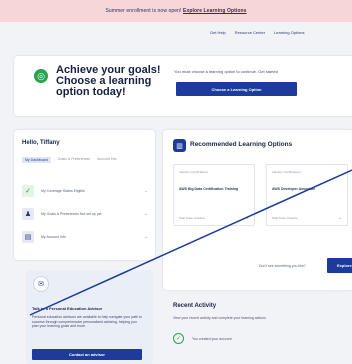 The height and width of the screenshot is (364, 352). I want to click on nav-get-help: Get Help, so click(218, 32).